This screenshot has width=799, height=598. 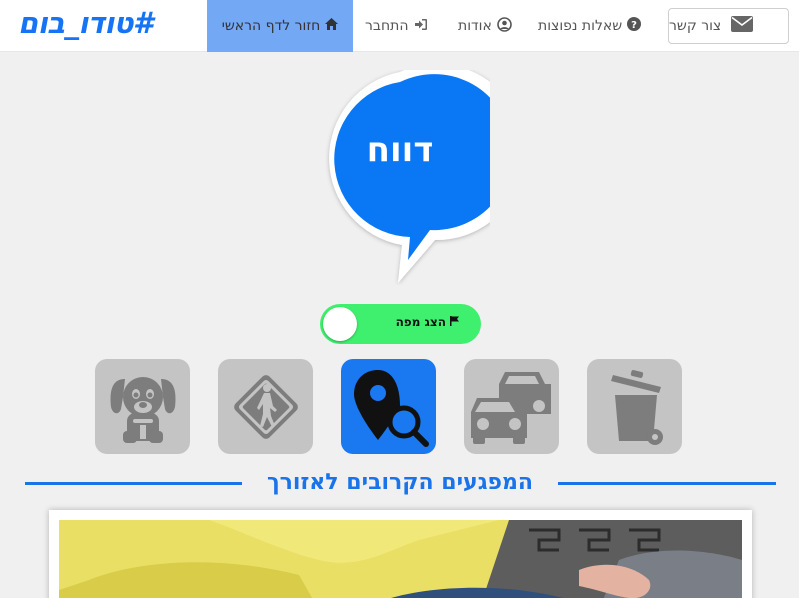 I want to click on nav-login-link: התחבר, so click(x=396, y=26).